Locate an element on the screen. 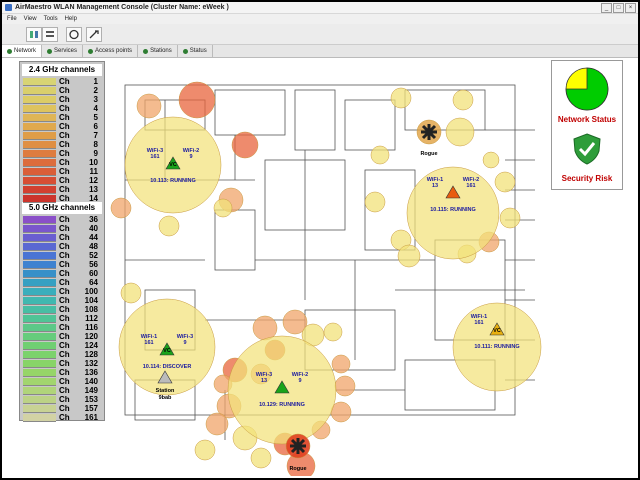  close-button: × is located at coordinates (630, 8).